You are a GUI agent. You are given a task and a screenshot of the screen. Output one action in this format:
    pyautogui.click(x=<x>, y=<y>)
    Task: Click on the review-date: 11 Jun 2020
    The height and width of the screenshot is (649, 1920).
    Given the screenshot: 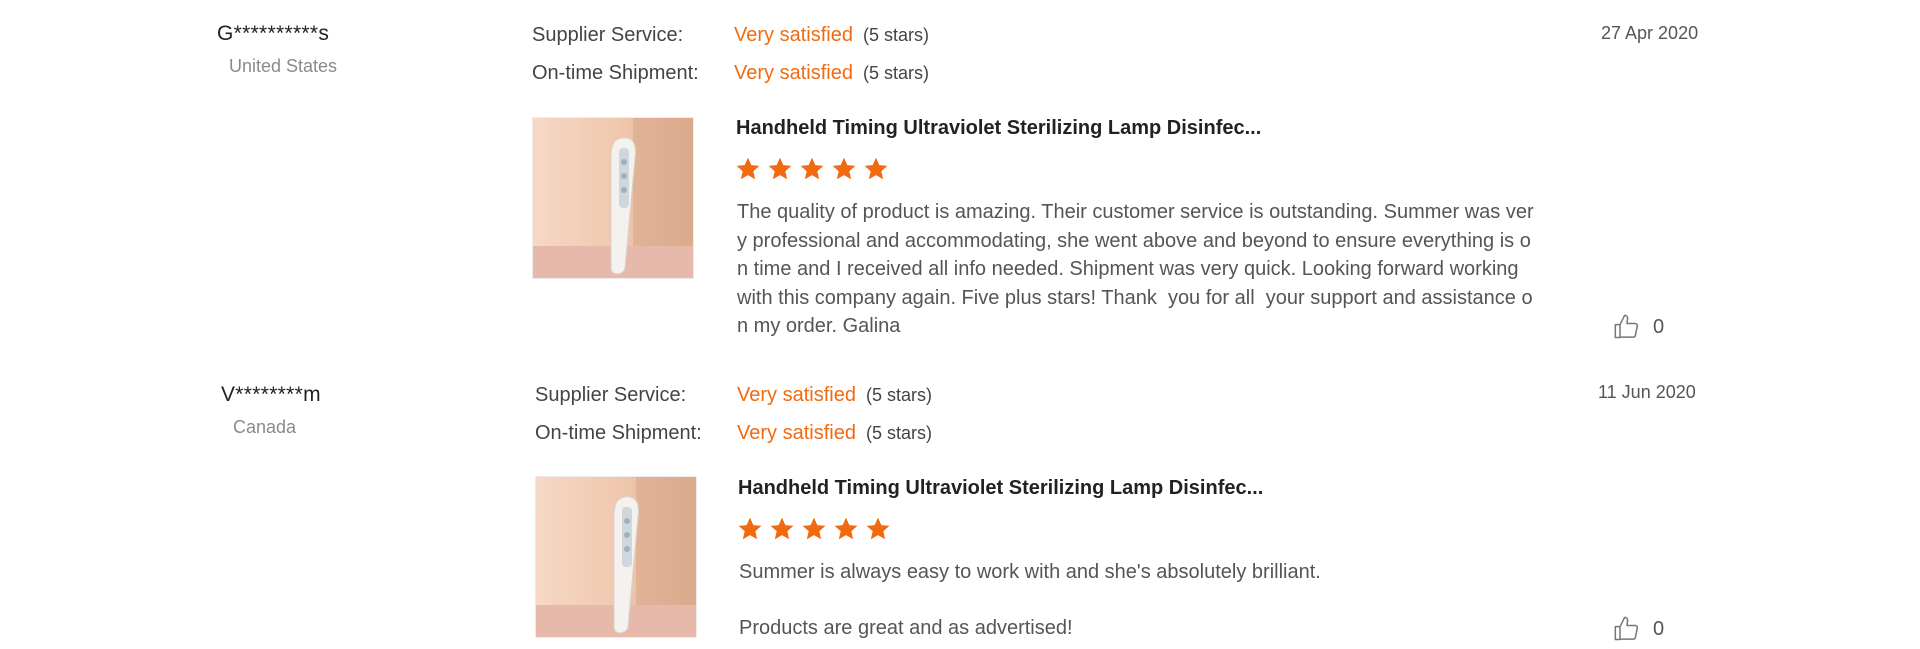 What is the action you would take?
    pyautogui.click(x=1647, y=392)
    